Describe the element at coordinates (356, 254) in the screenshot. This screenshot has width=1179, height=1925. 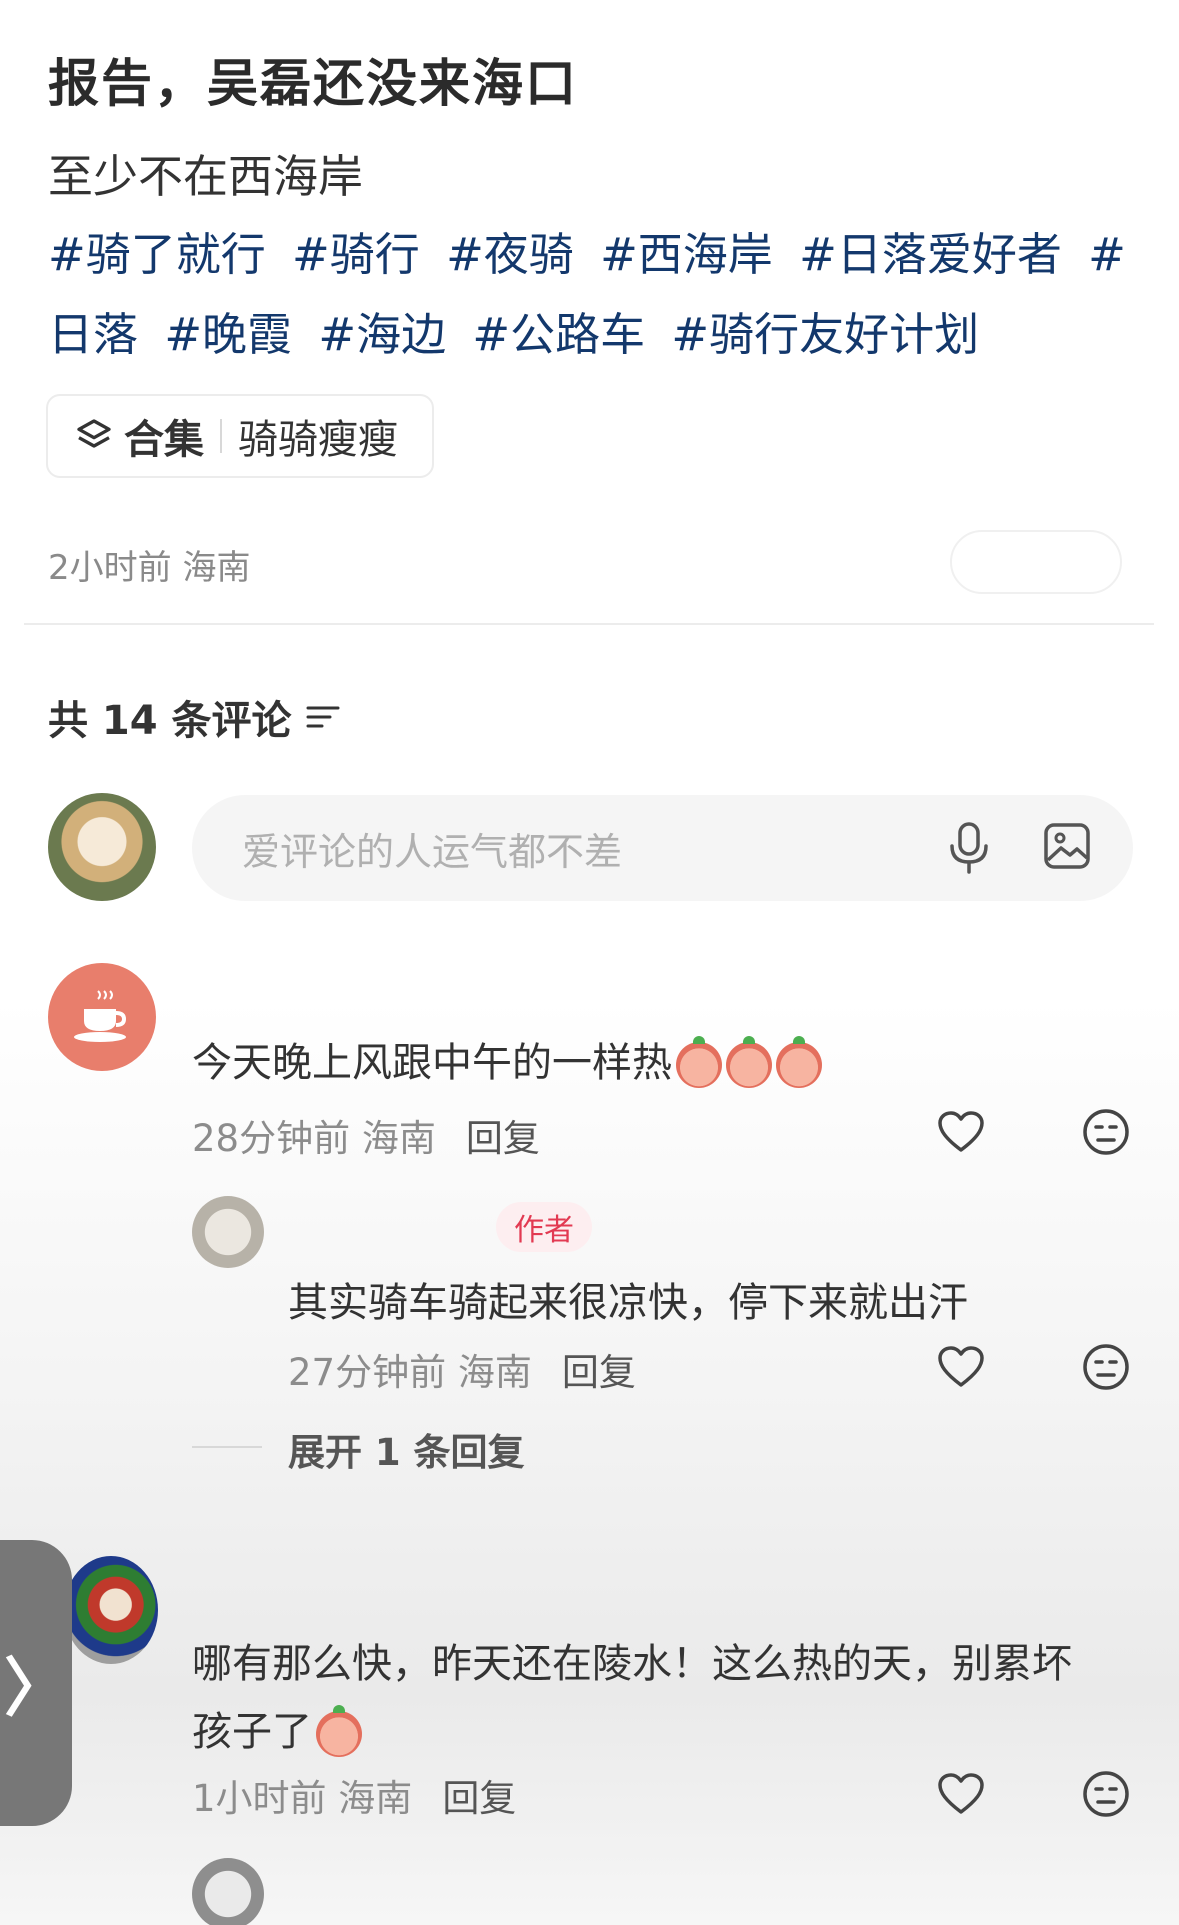
I see `hashtag: #骑行` at that location.